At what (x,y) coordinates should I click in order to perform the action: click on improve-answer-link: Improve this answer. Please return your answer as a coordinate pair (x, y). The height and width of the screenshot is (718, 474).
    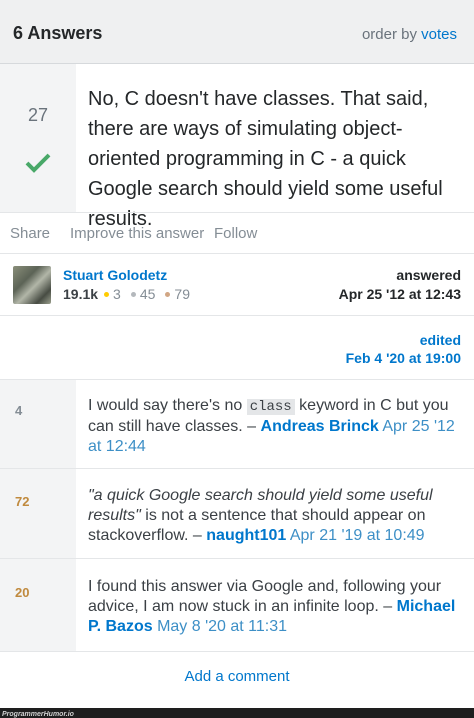
    Looking at the image, I should click on (137, 233).